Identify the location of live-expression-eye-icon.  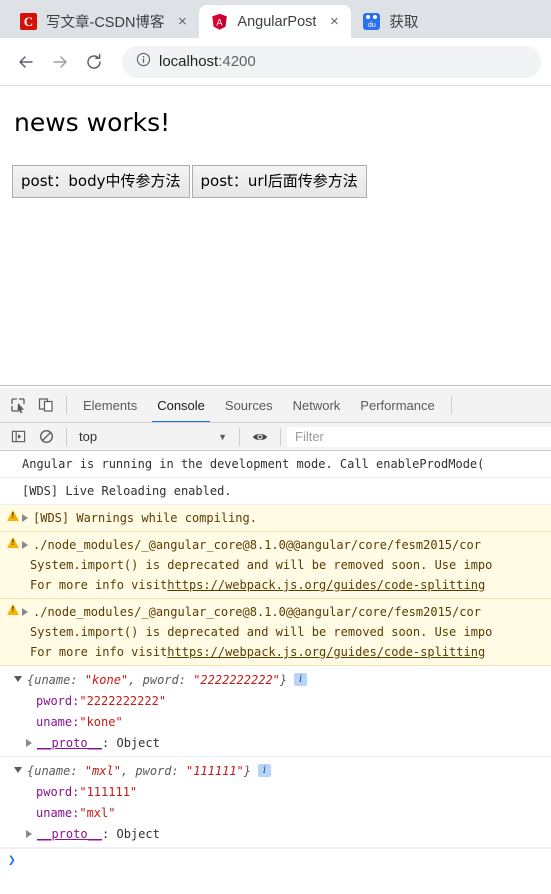
(260, 437).